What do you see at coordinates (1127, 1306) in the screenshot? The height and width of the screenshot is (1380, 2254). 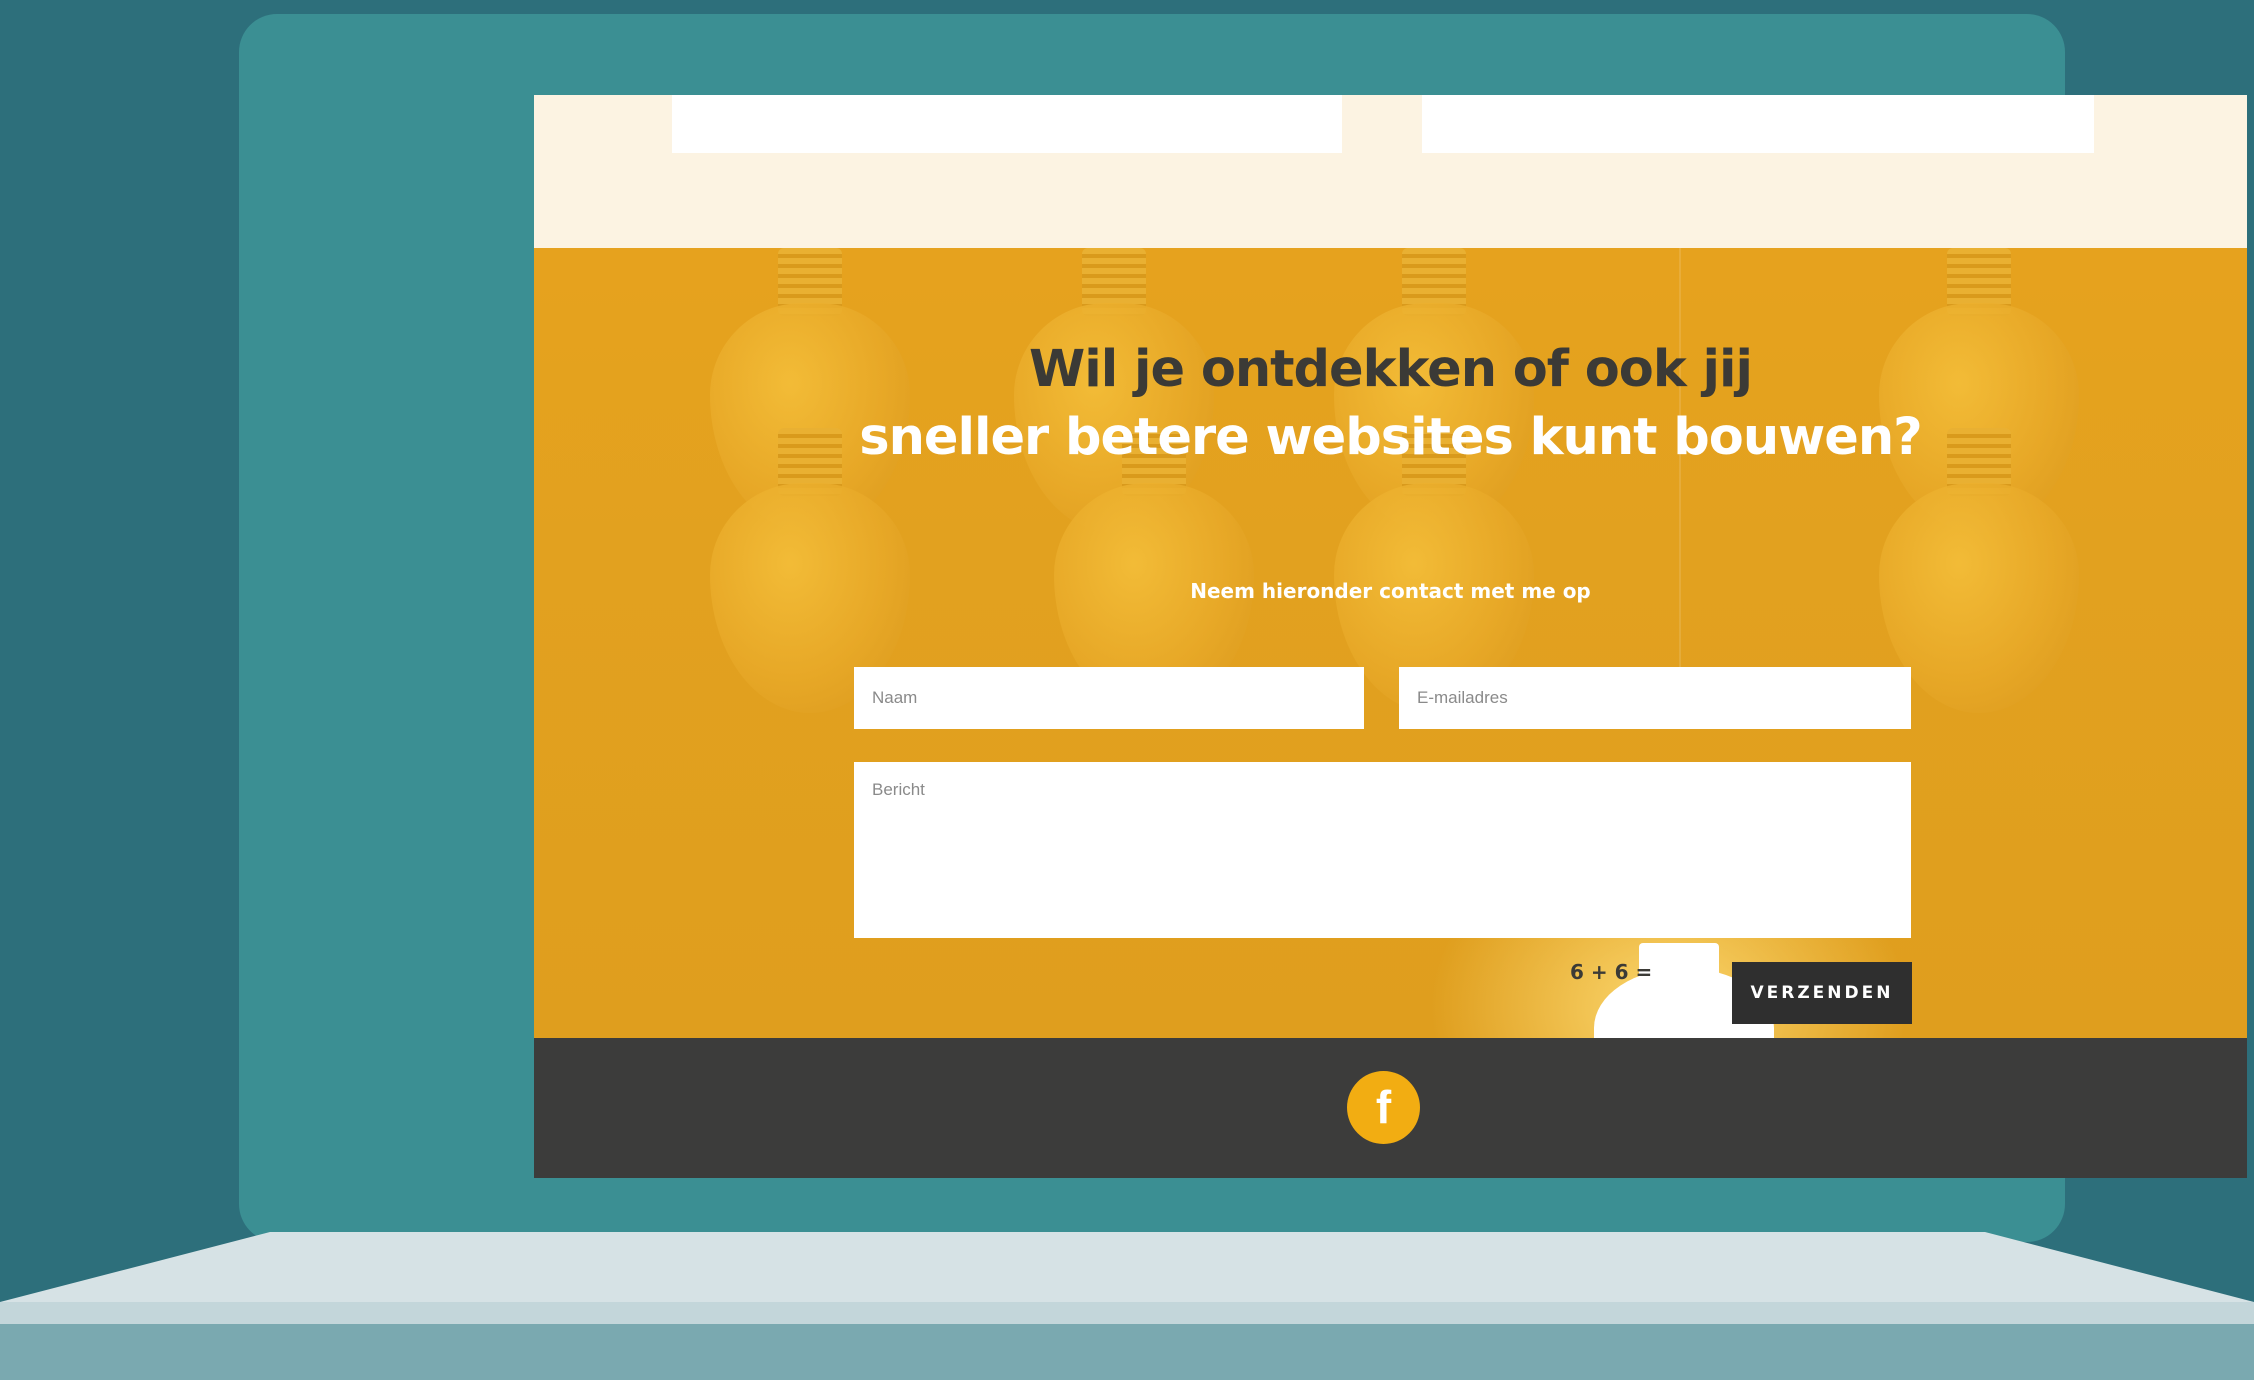 I see `laptop-base` at bounding box center [1127, 1306].